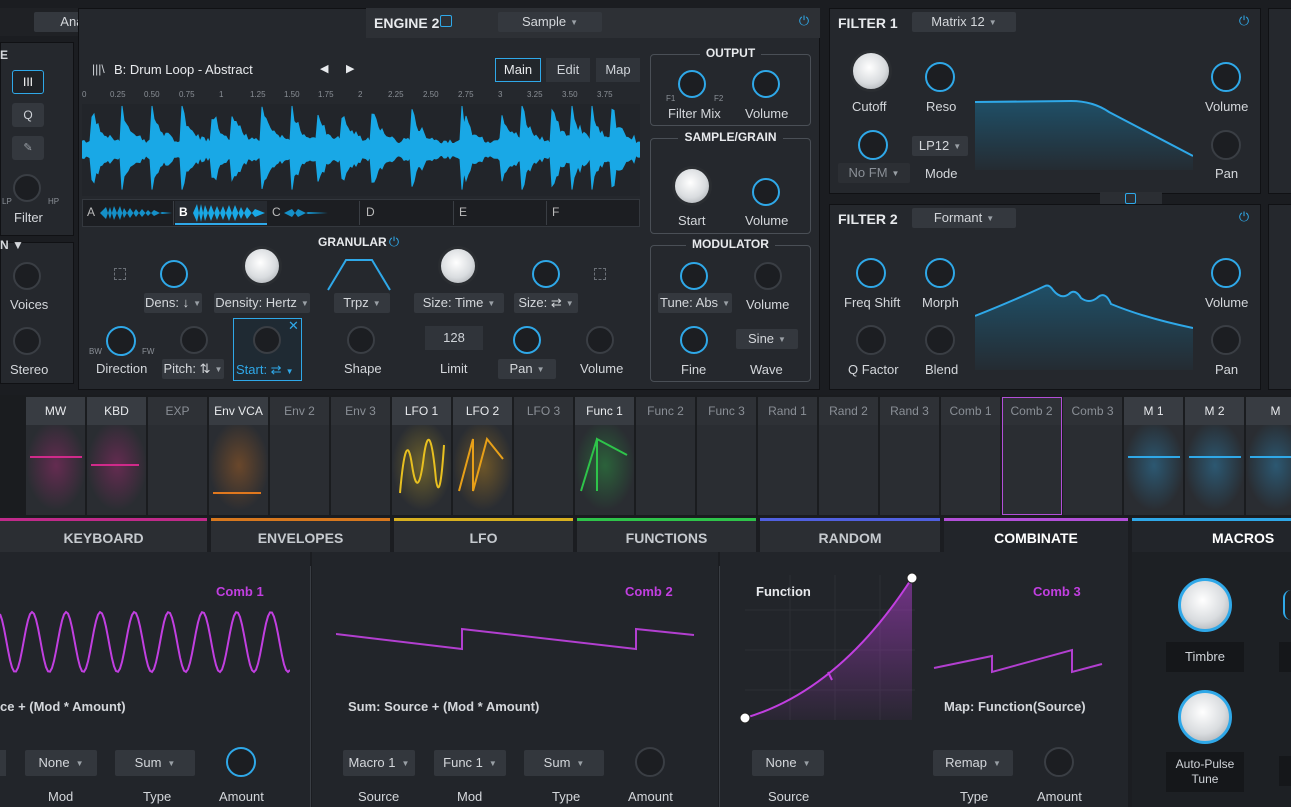 Image resolution: width=1291 pixels, height=807 pixels. Describe the element at coordinates (28, 148) in the screenshot. I see `pencil-icon: ✎` at that location.